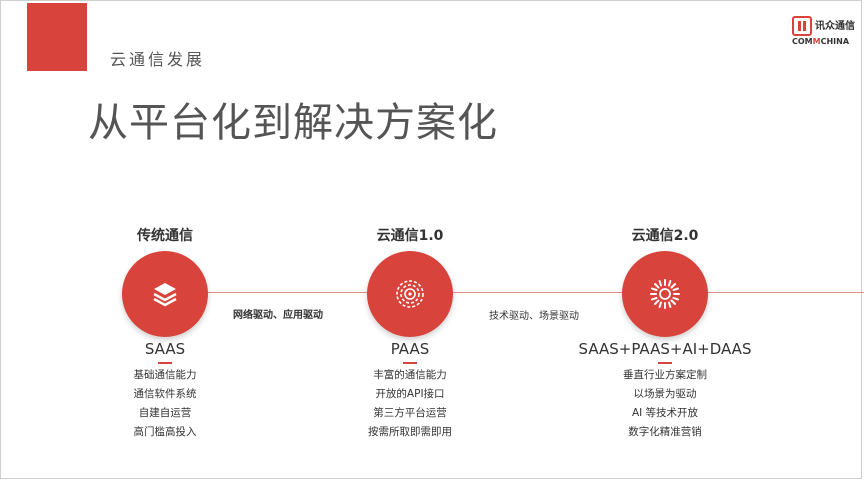 The height and width of the screenshot is (481, 864). What do you see at coordinates (534, 316) in the screenshot?
I see `connector-label-2: 技术驱动、场景驱动` at bounding box center [534, 316].